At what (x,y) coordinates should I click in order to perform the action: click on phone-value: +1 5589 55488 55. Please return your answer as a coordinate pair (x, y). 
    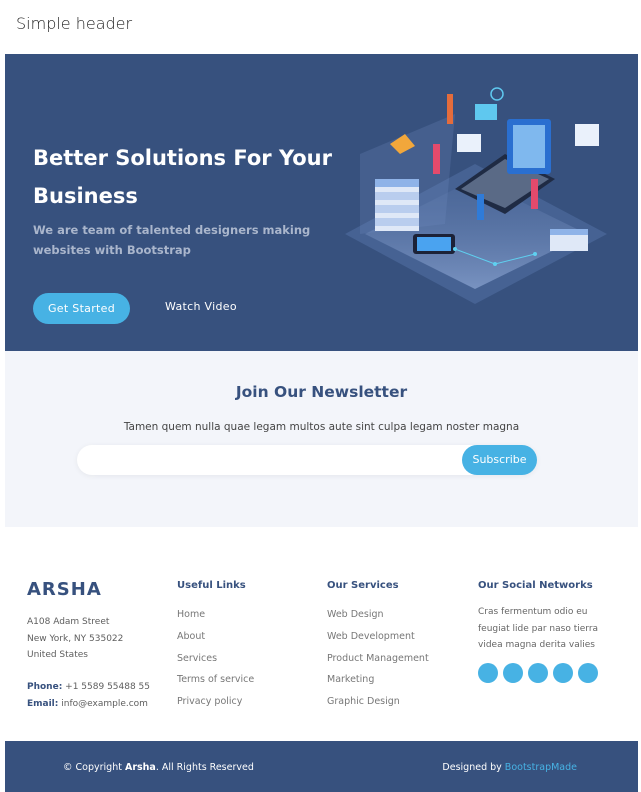
    Looking at the image, I should click on (108, 687).